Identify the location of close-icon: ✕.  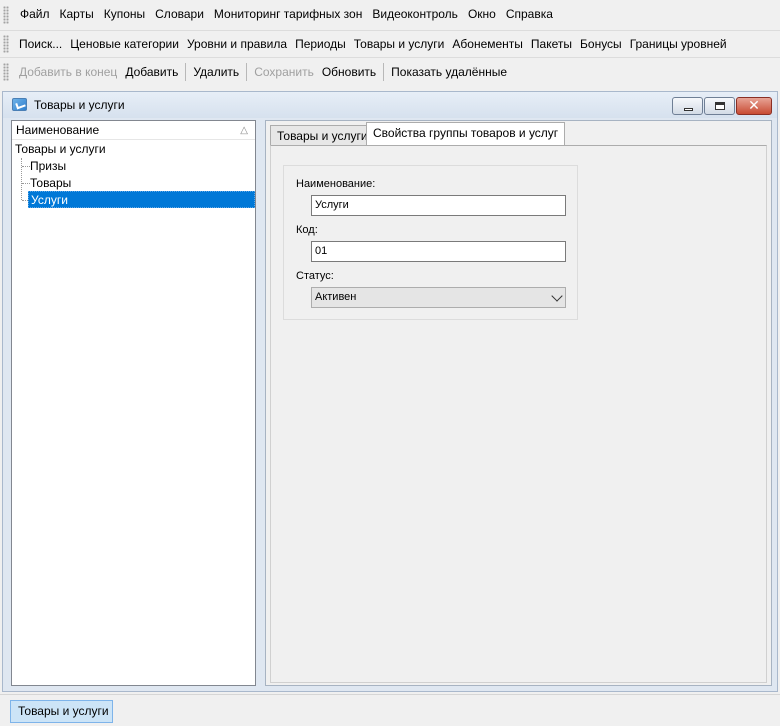
(754, 106).